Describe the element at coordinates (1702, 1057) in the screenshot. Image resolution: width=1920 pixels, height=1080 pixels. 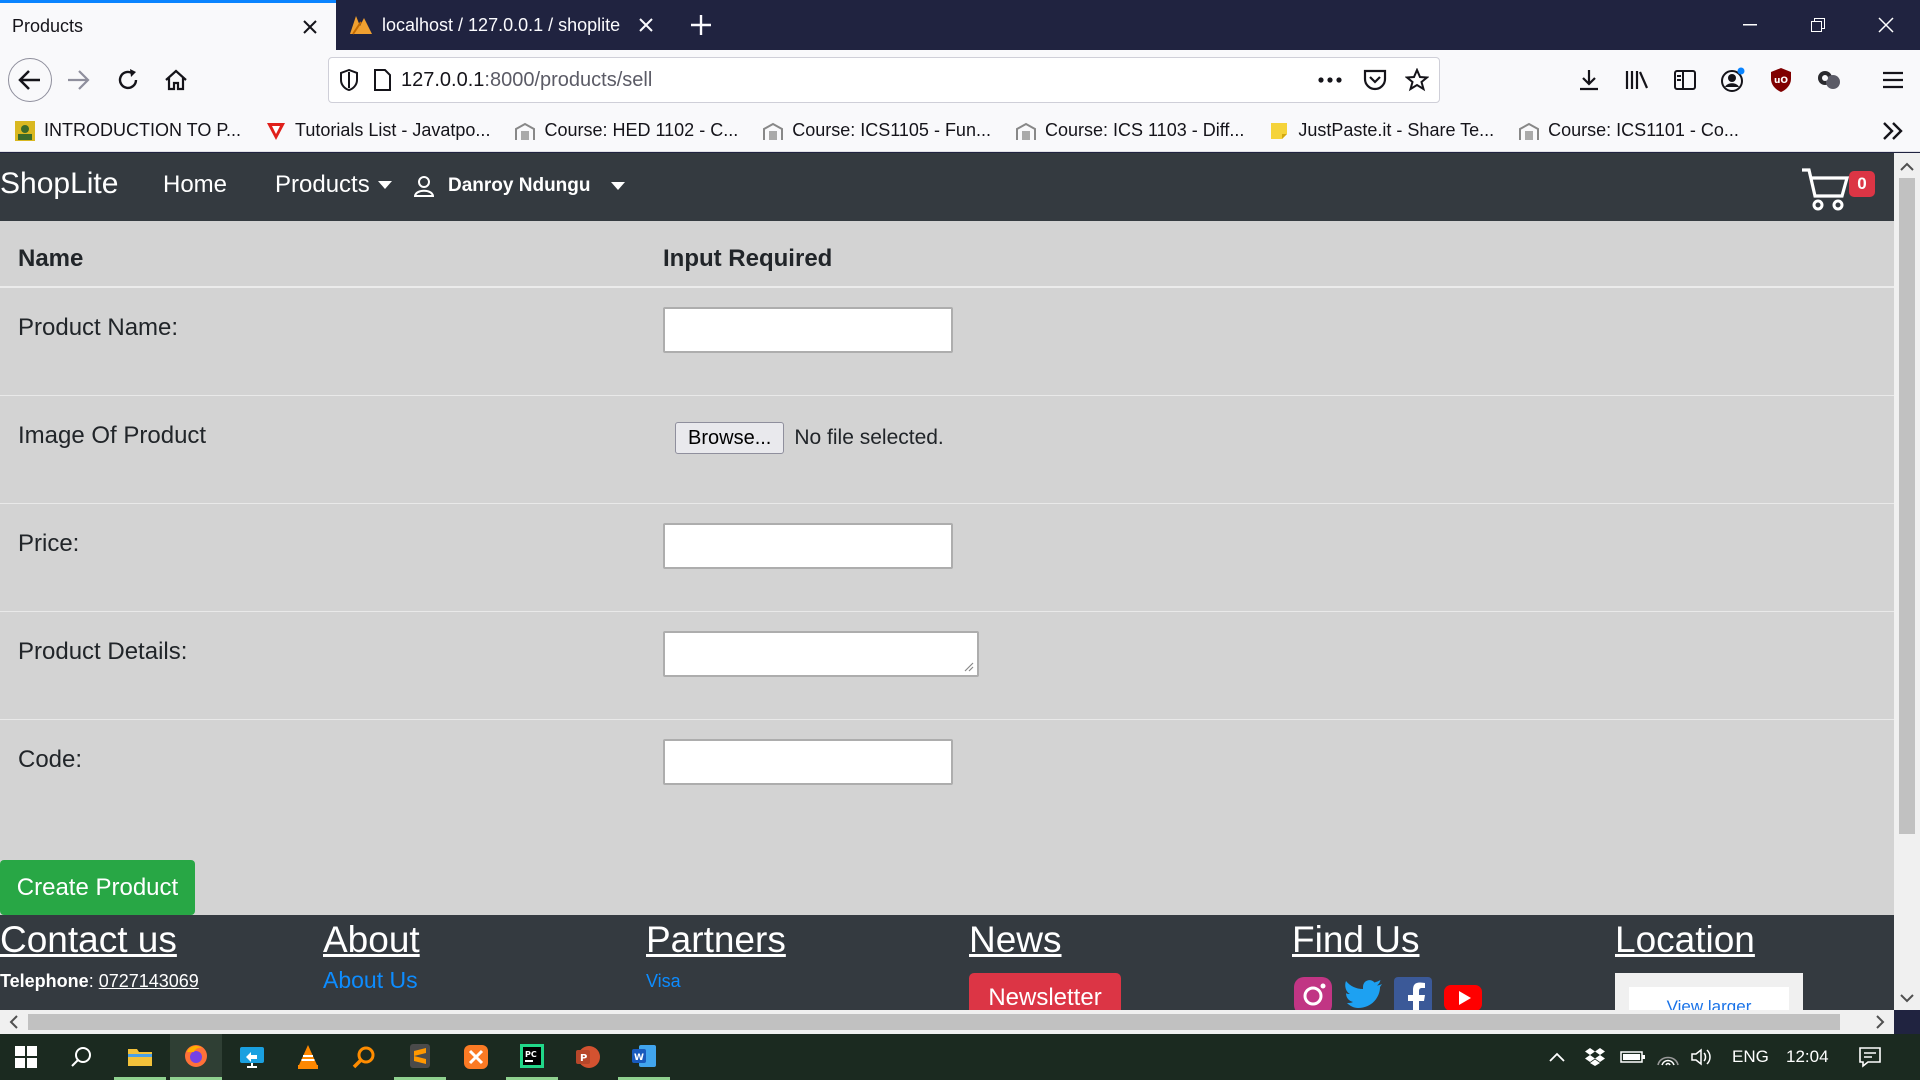
I see `volume-icon` at that location.